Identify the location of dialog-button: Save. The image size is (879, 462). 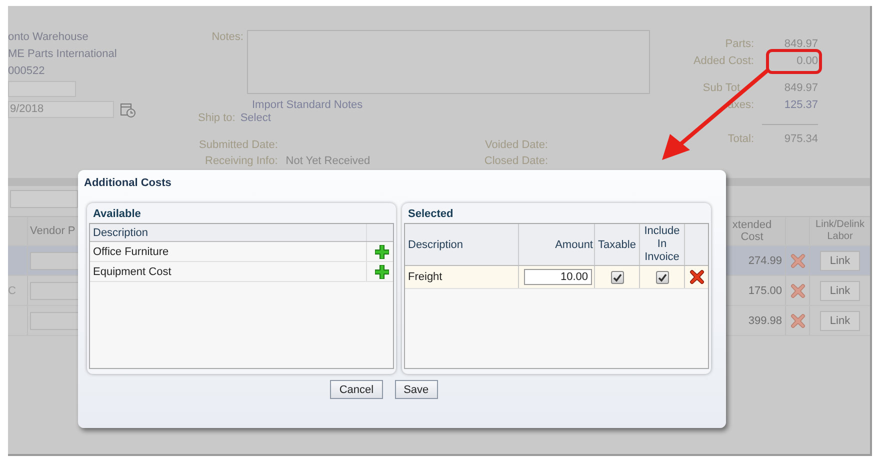
(416, 389).